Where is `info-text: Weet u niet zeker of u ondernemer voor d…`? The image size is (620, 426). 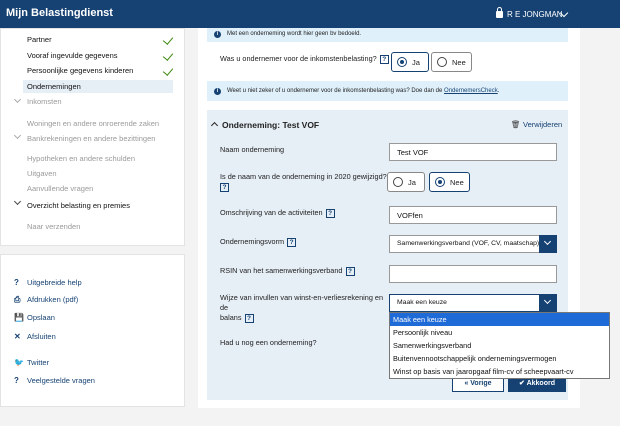
info-text: Weet u niet zeker of u ondernemer voor d… is located at coordinates (363, 91).